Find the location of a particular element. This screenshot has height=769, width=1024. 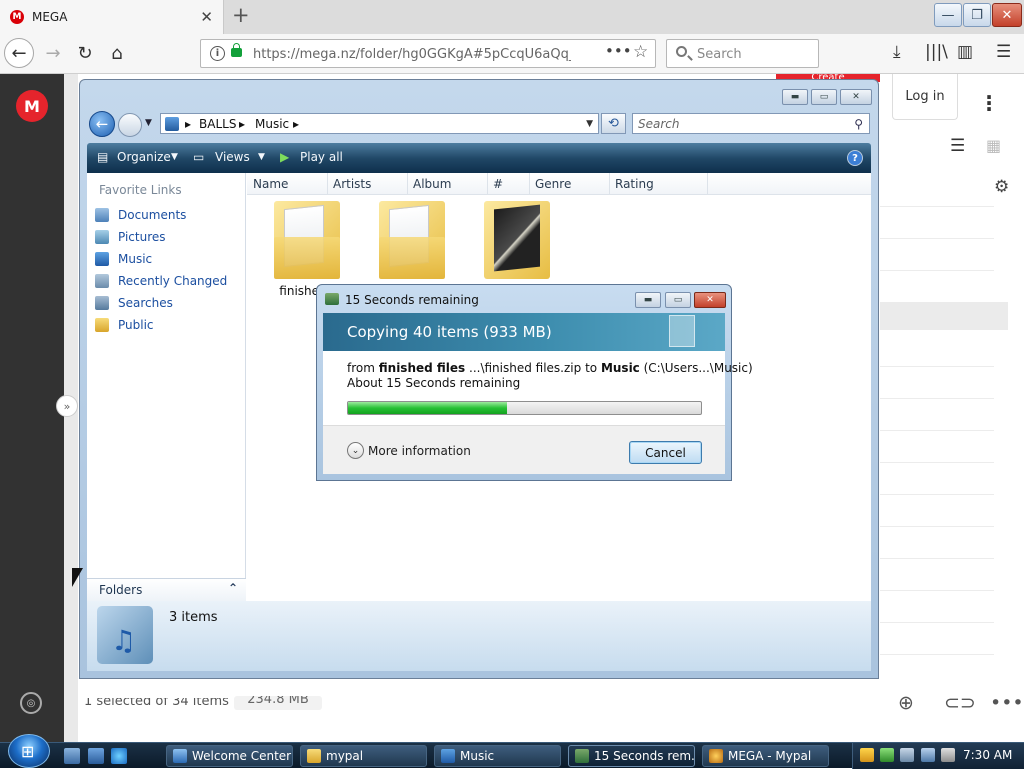

taskbar-button-mega-mypal: MEGA - Mypal is located at coordinates (765, 756).